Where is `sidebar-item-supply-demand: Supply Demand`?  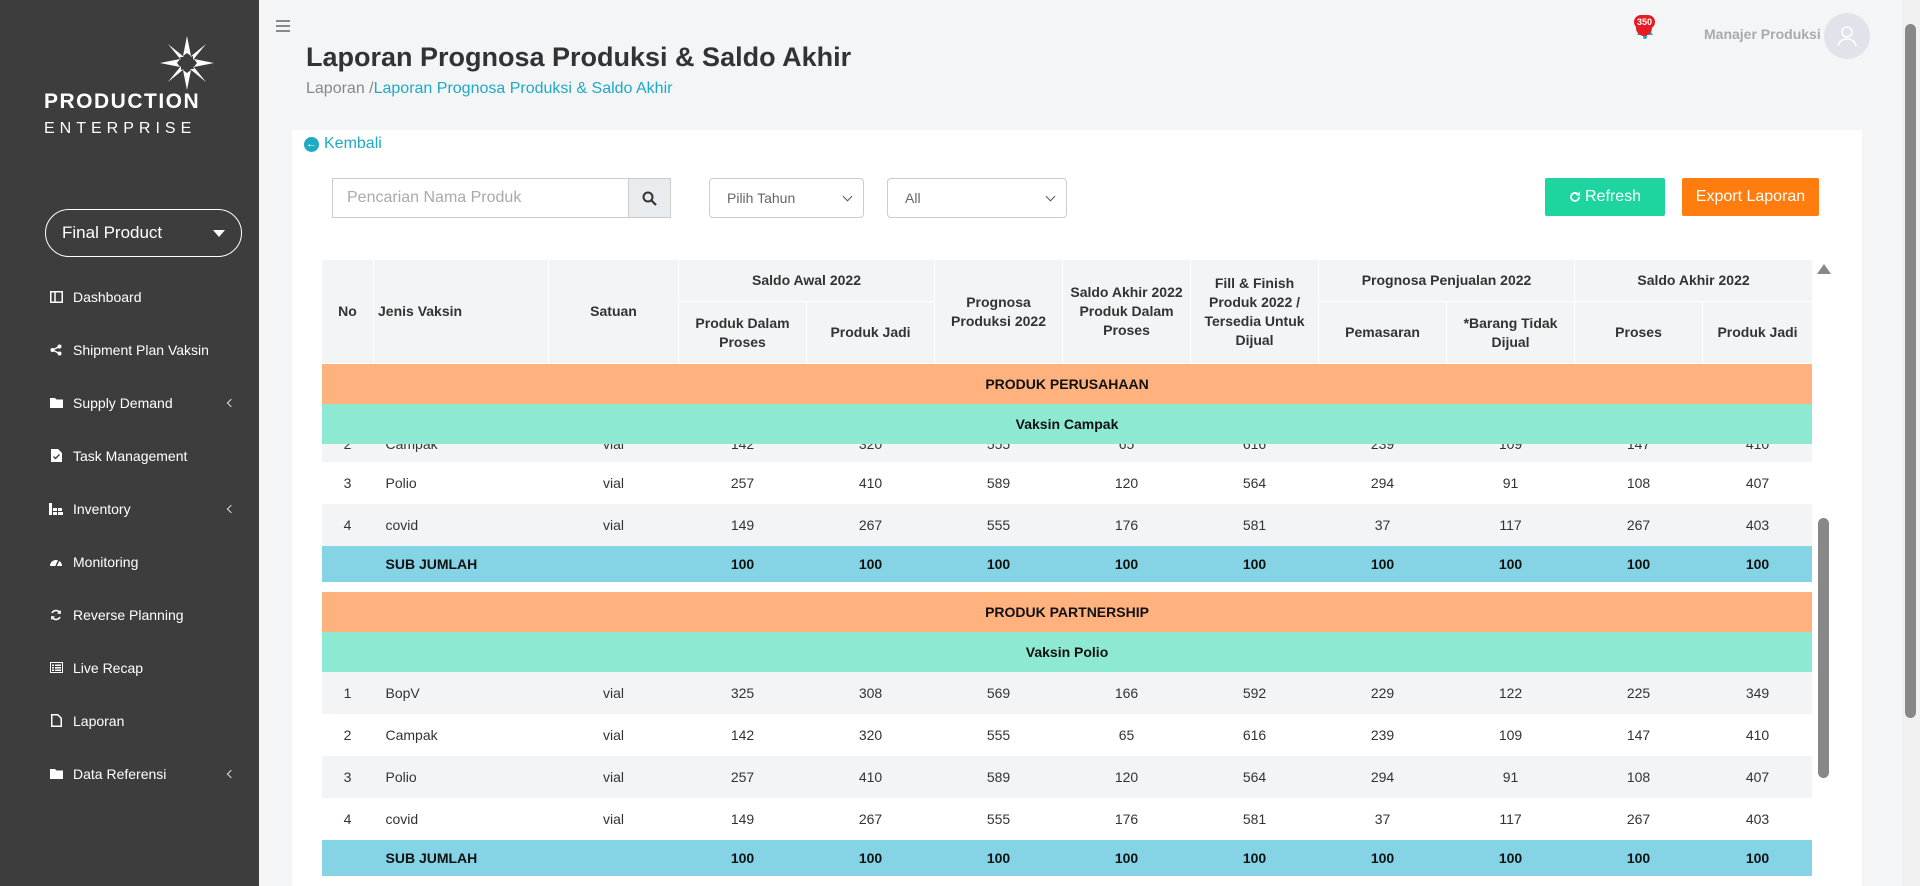 sidebar-item-supply-demand: Supply Demand is located at coordinates (129, 402).